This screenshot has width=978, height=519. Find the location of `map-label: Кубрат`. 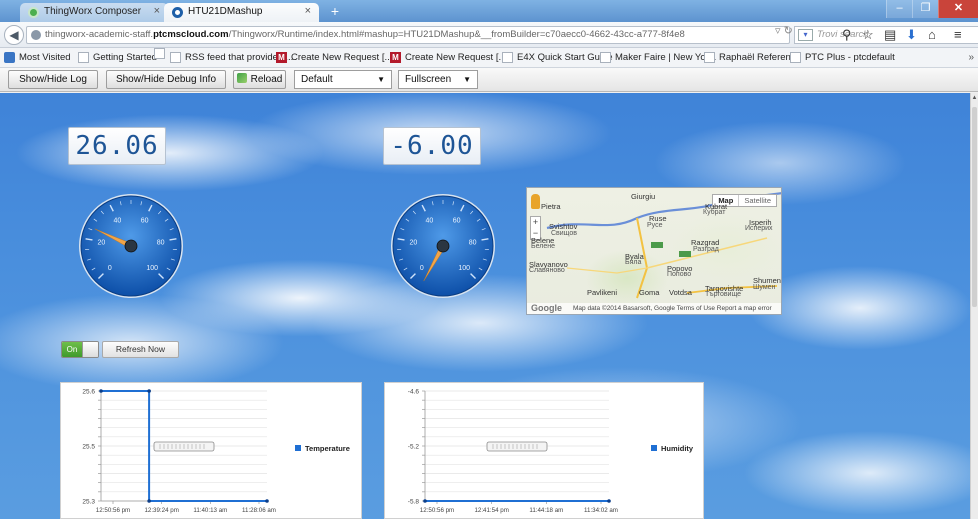

map-label: Кубрат is located at coordinates (714, 212).